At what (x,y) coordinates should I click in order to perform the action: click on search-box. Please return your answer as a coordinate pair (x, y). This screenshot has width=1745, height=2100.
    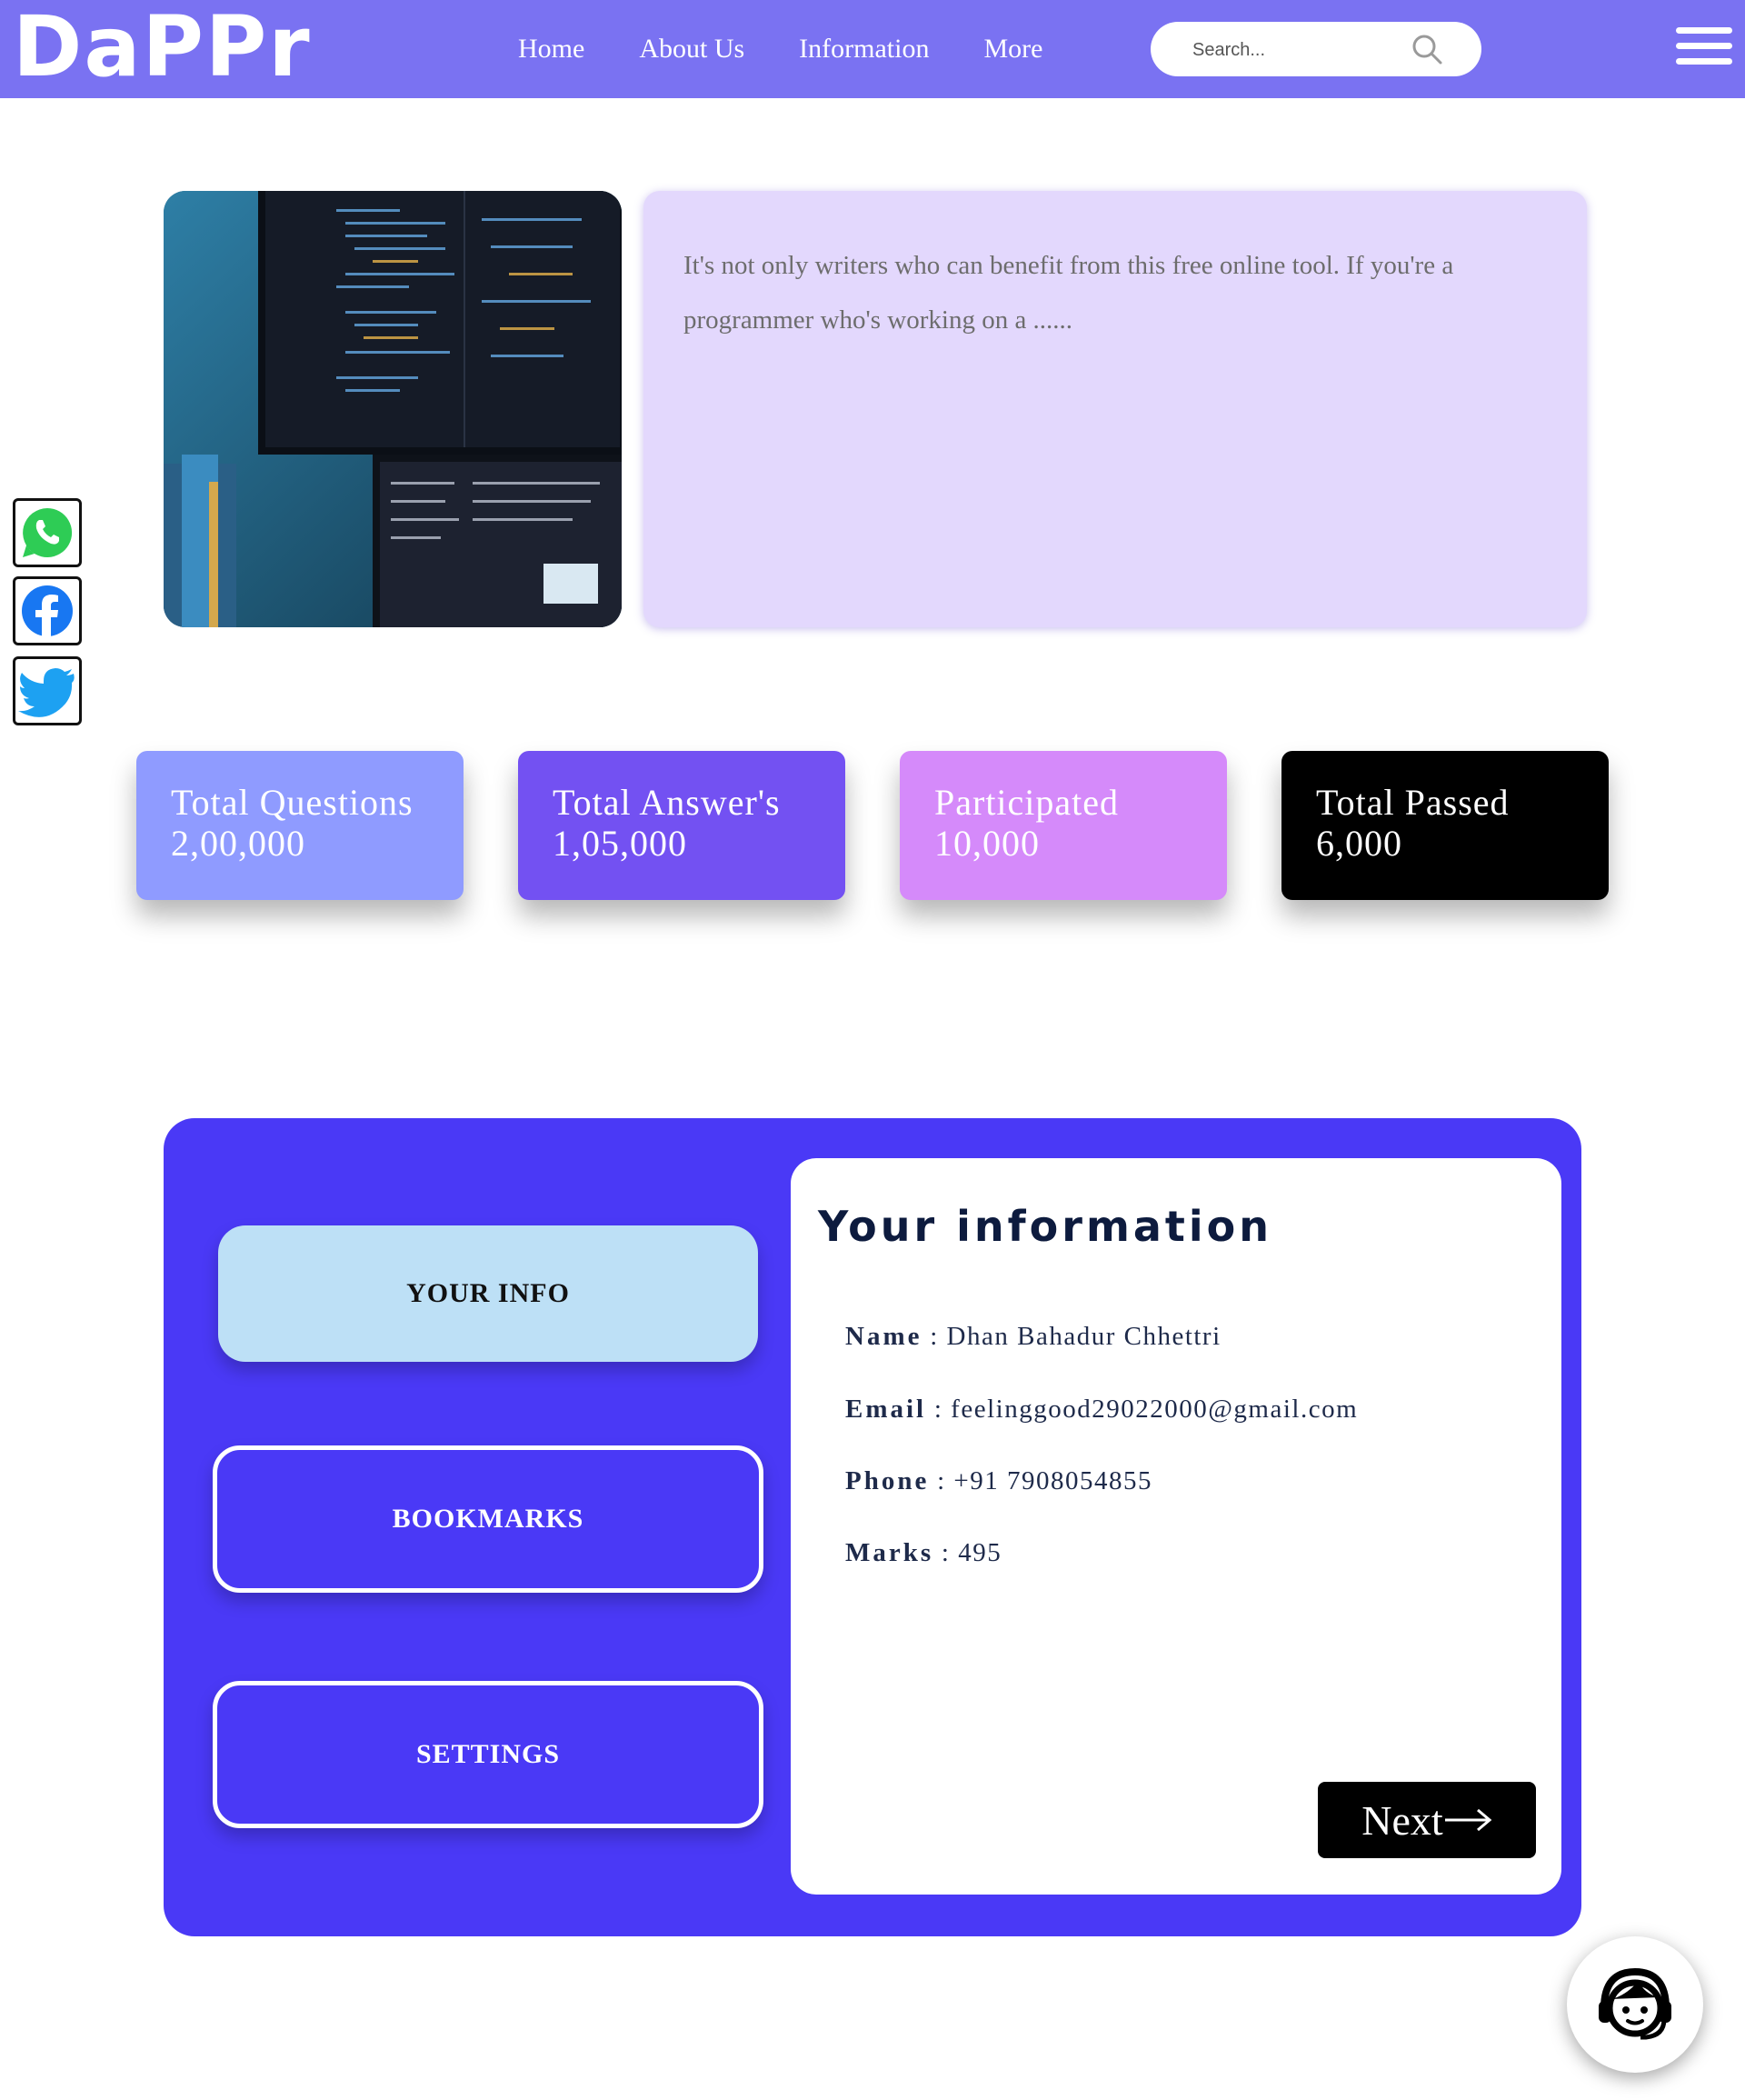
    Looking at the image, I should click on (1316, 49).